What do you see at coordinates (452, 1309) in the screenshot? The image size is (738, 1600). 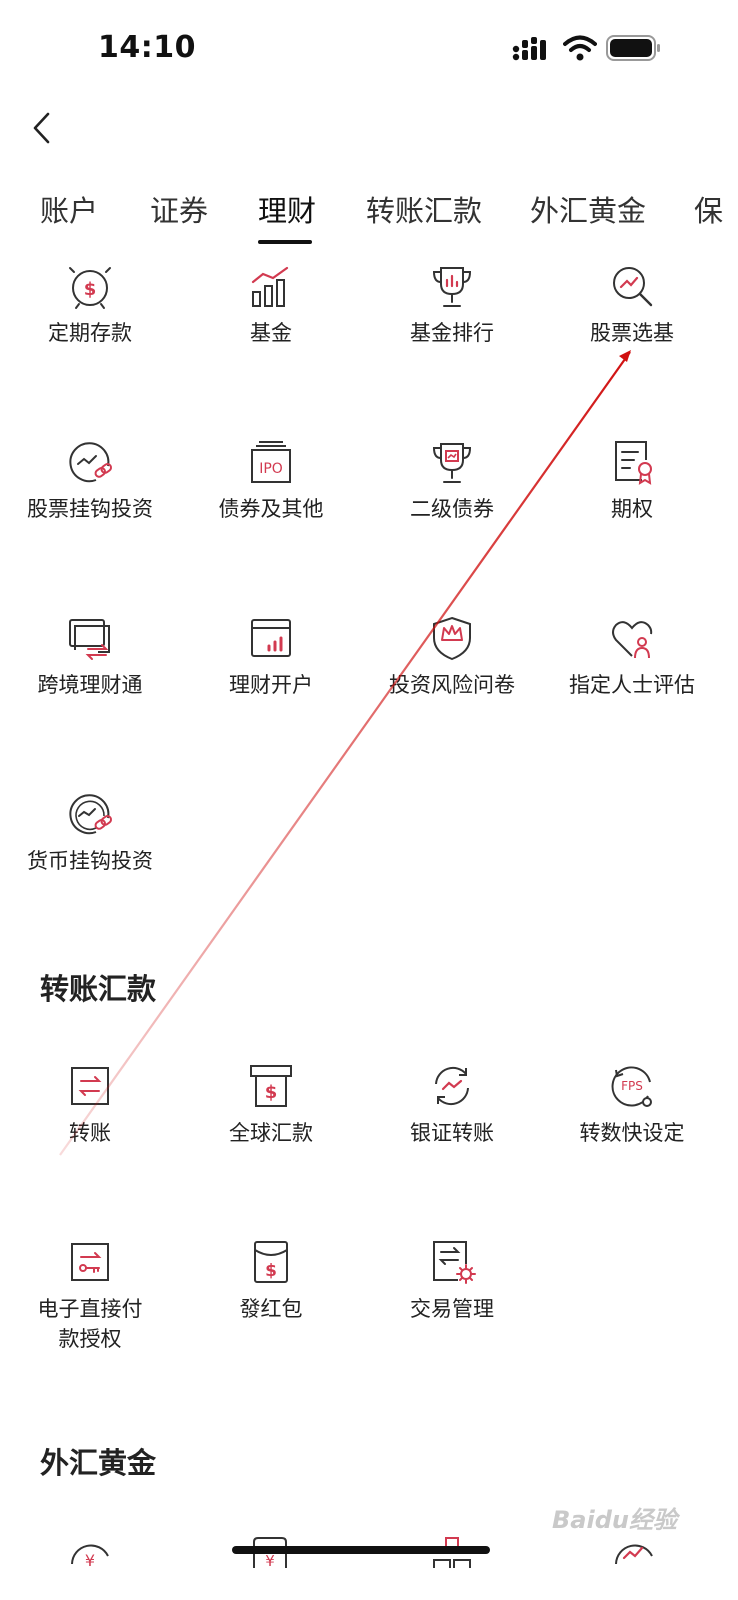 I see `menu-item-label: 交易管理` at bounding box center [452, 1309].